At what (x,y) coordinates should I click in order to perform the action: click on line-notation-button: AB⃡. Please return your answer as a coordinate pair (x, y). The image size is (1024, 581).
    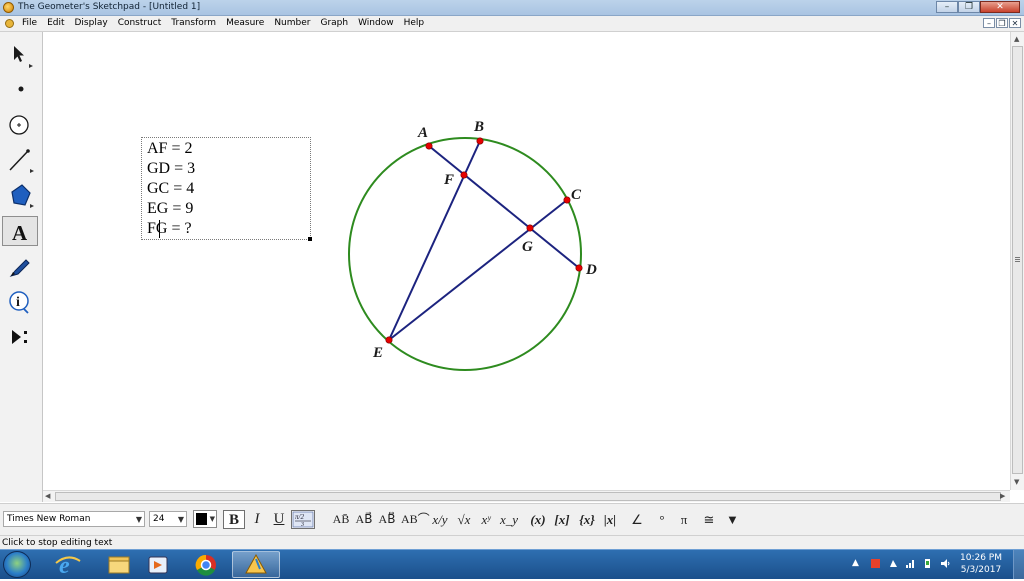
    Looking at the image, I should click on (387, 519).